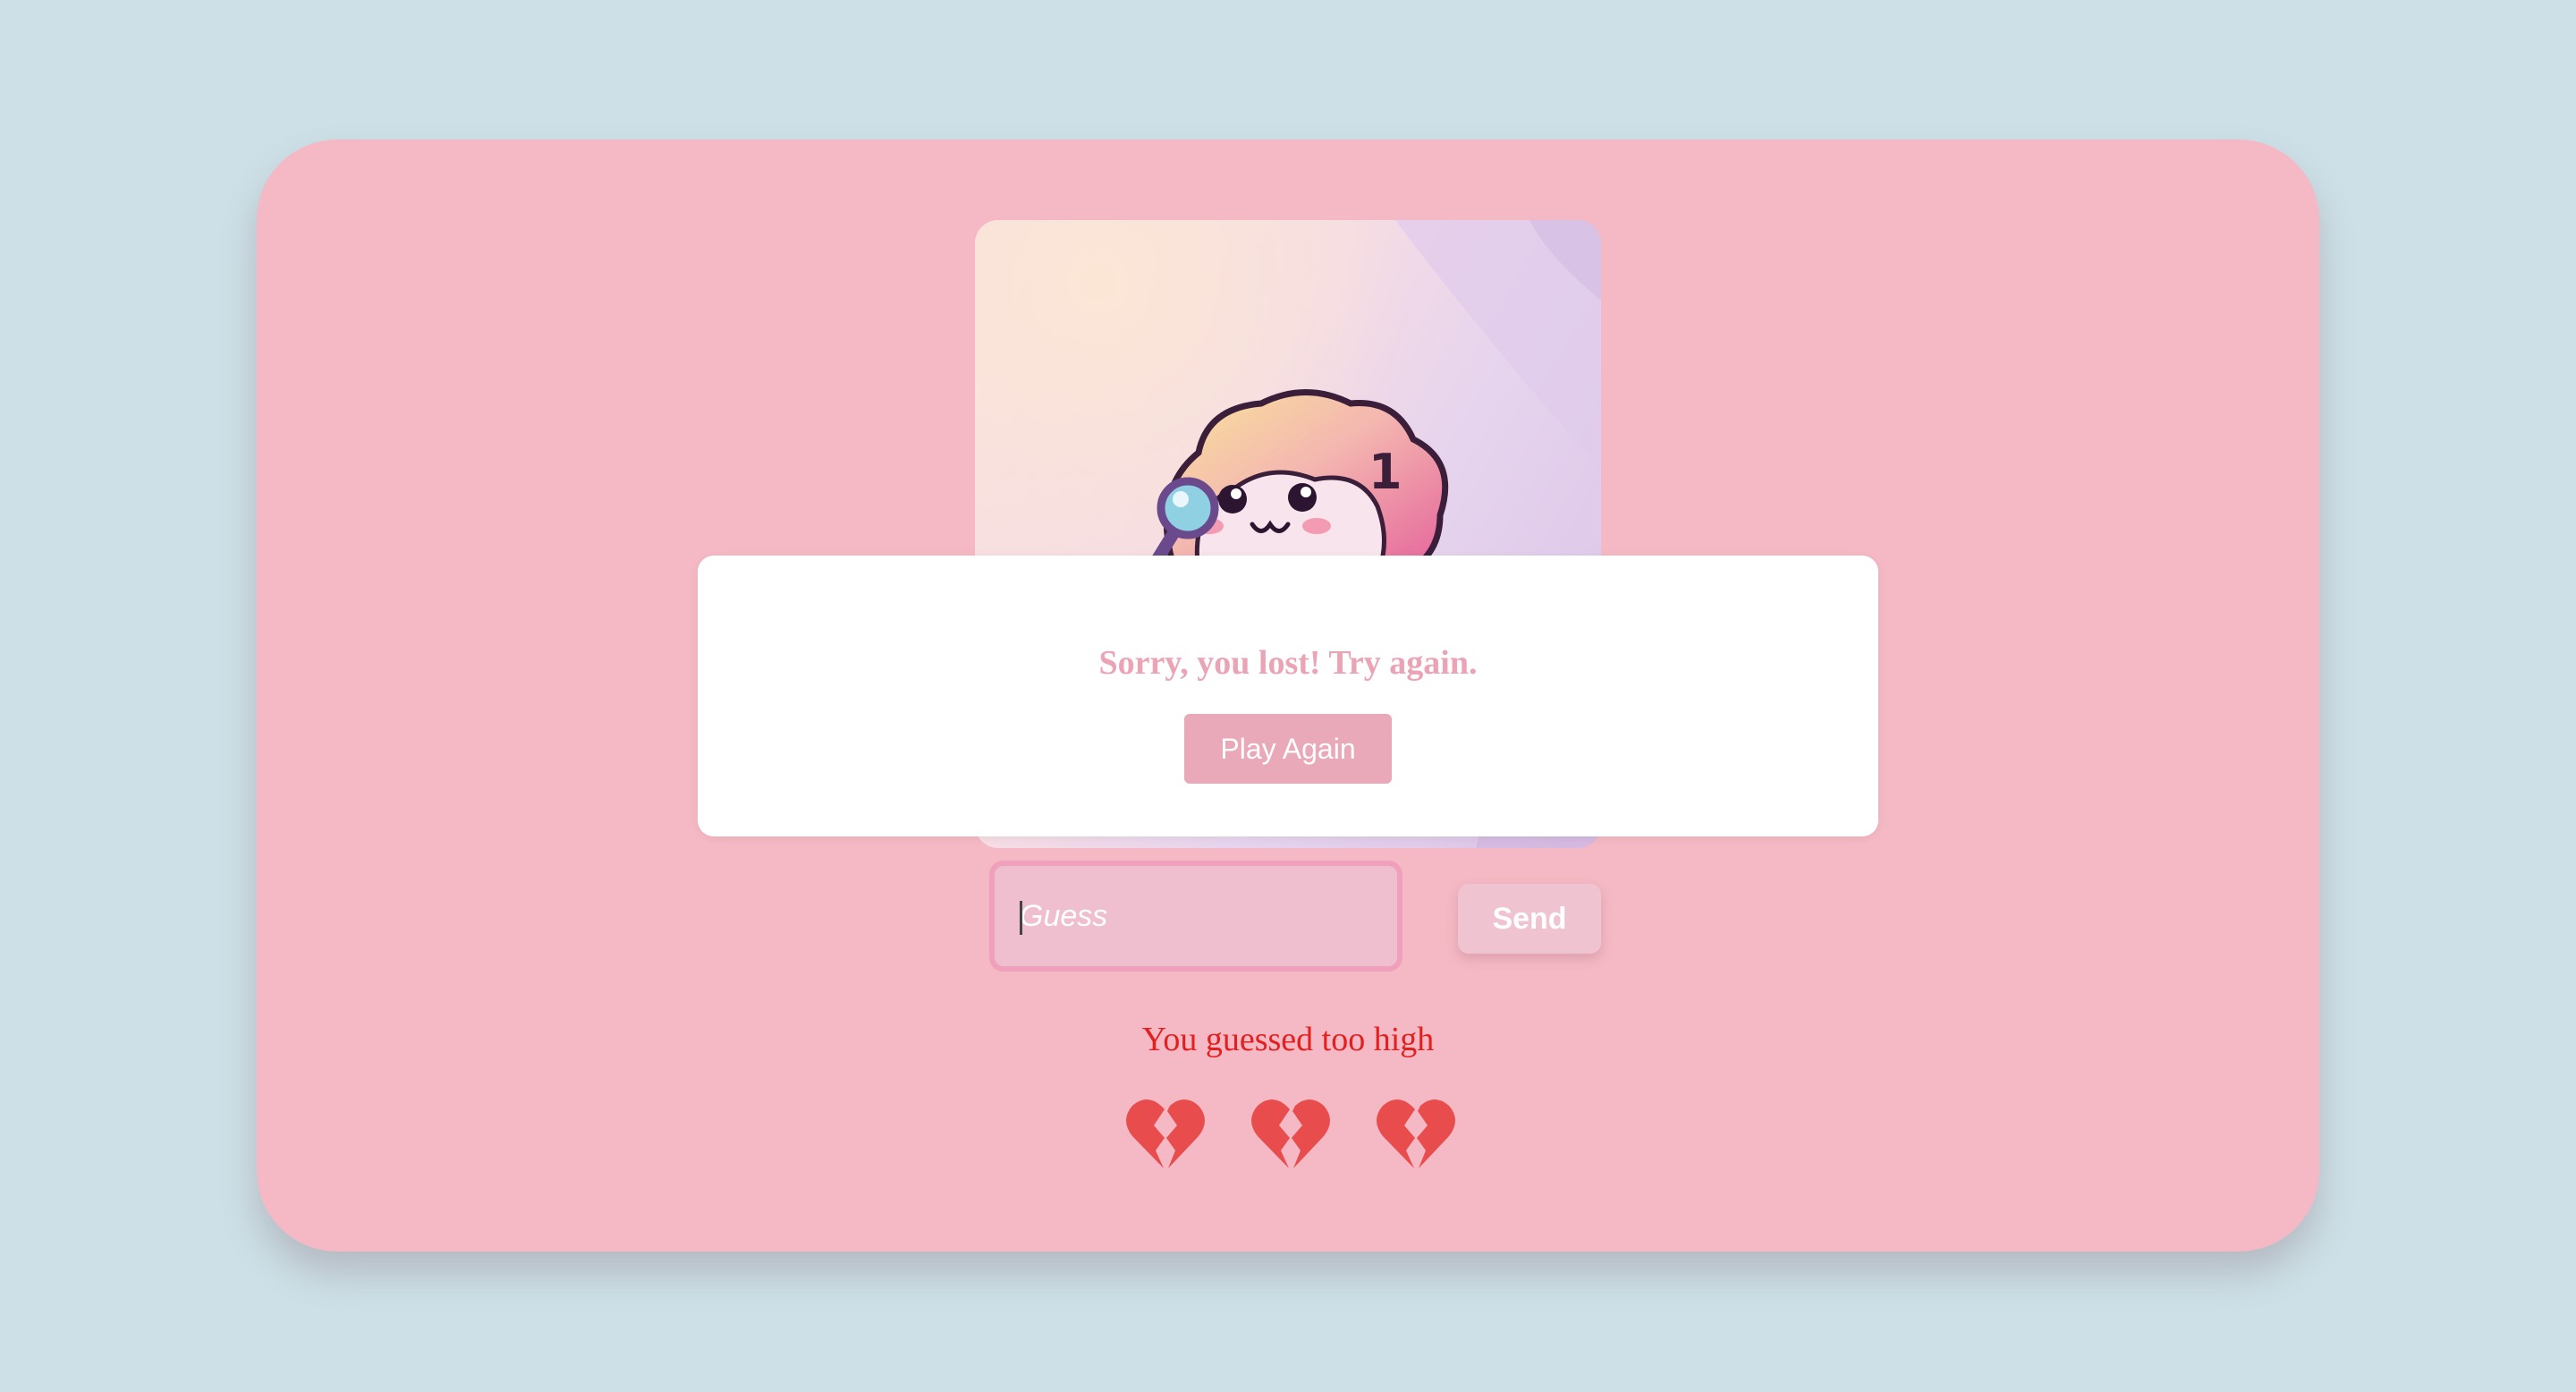 This screenshot has height=1392, width=2576. What do you see at coordinates (1288, 663) in the screenshot?
I see `game-over-message: Sorry, you lost! Try again.` at bounding box center [1288, 663].